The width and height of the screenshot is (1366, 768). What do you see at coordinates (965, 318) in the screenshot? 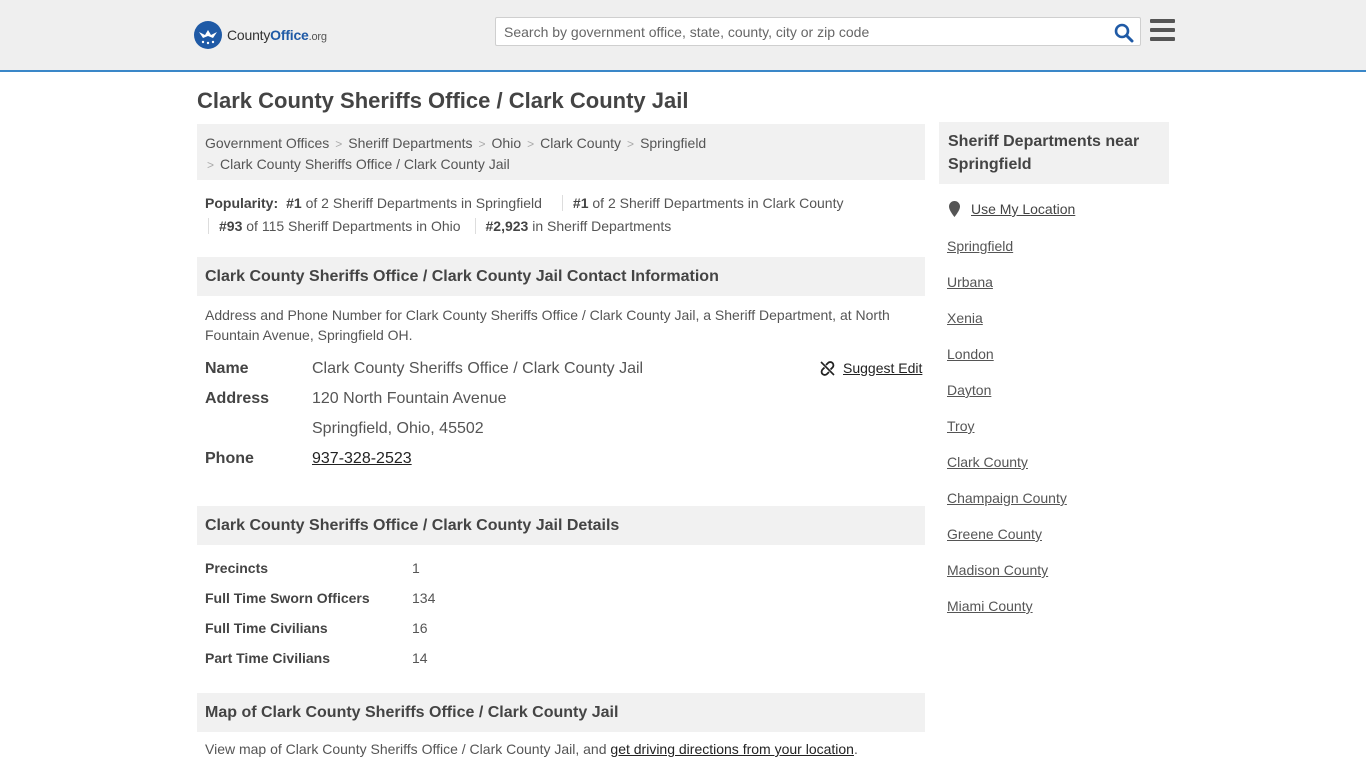
I see `sidebar-link-xenia: Xenia` at bounding box center [965, 318].